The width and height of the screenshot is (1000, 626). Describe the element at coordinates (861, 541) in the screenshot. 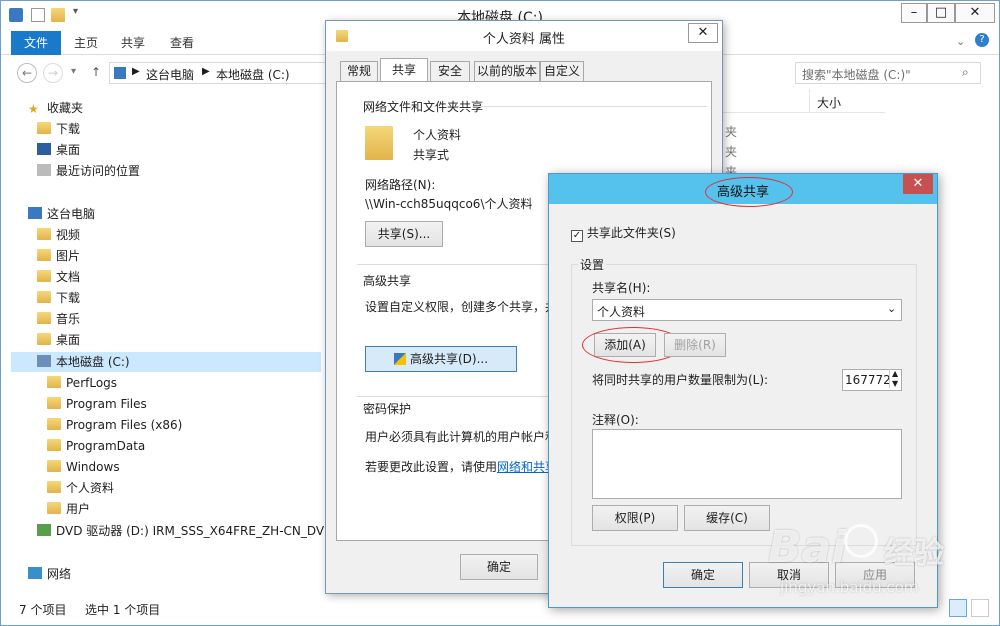

I see `paw-logo-icon` at that location.